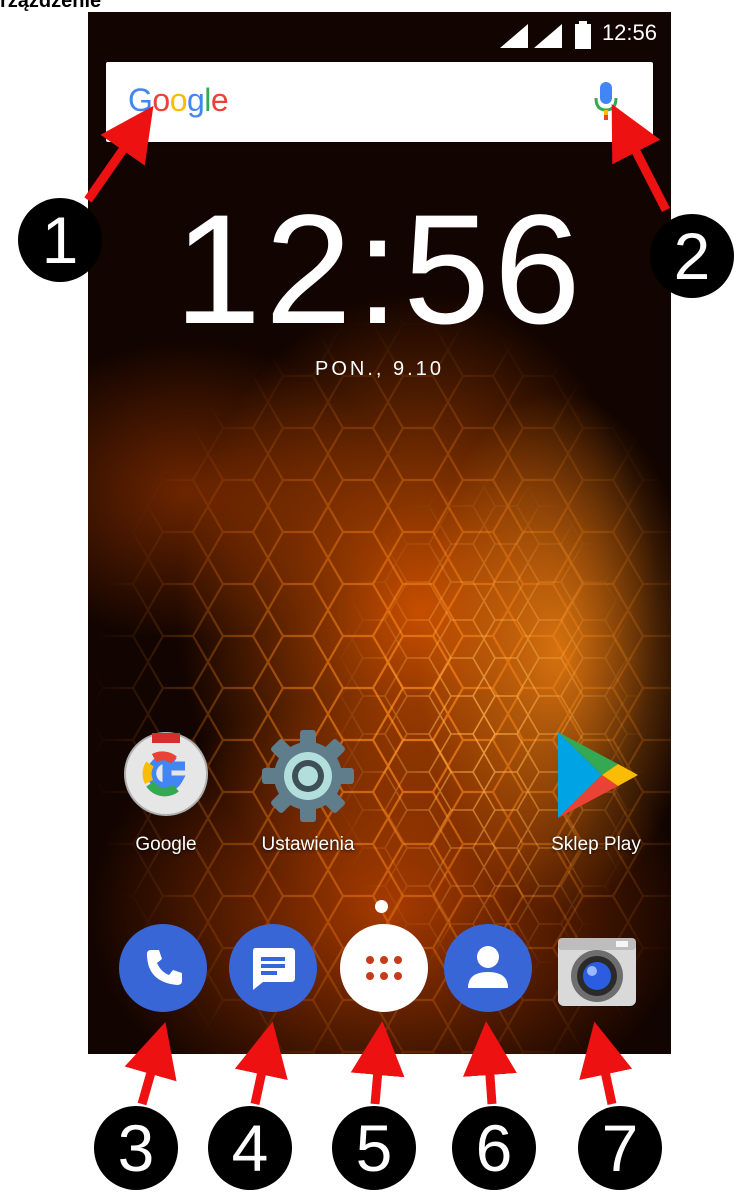 Image resolution: width=740 pixels, height=1203 pixels. What do you see at coordinates (374, 1148) in the screenshot?
I see `callout-badge-5: 5` at bounding box center [374, 1148].